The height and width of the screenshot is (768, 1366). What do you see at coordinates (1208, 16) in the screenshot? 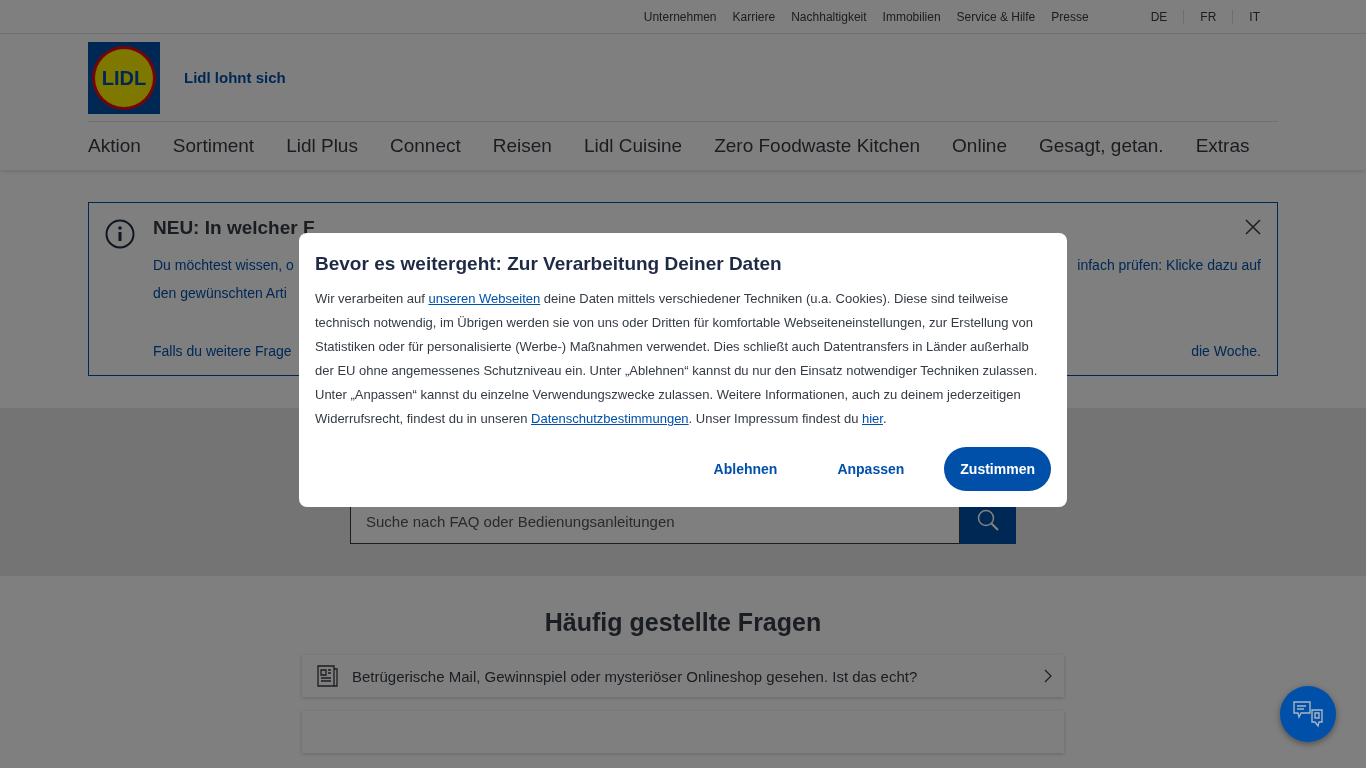
I see `language-link: FR` at bounding box center [1208, 16].